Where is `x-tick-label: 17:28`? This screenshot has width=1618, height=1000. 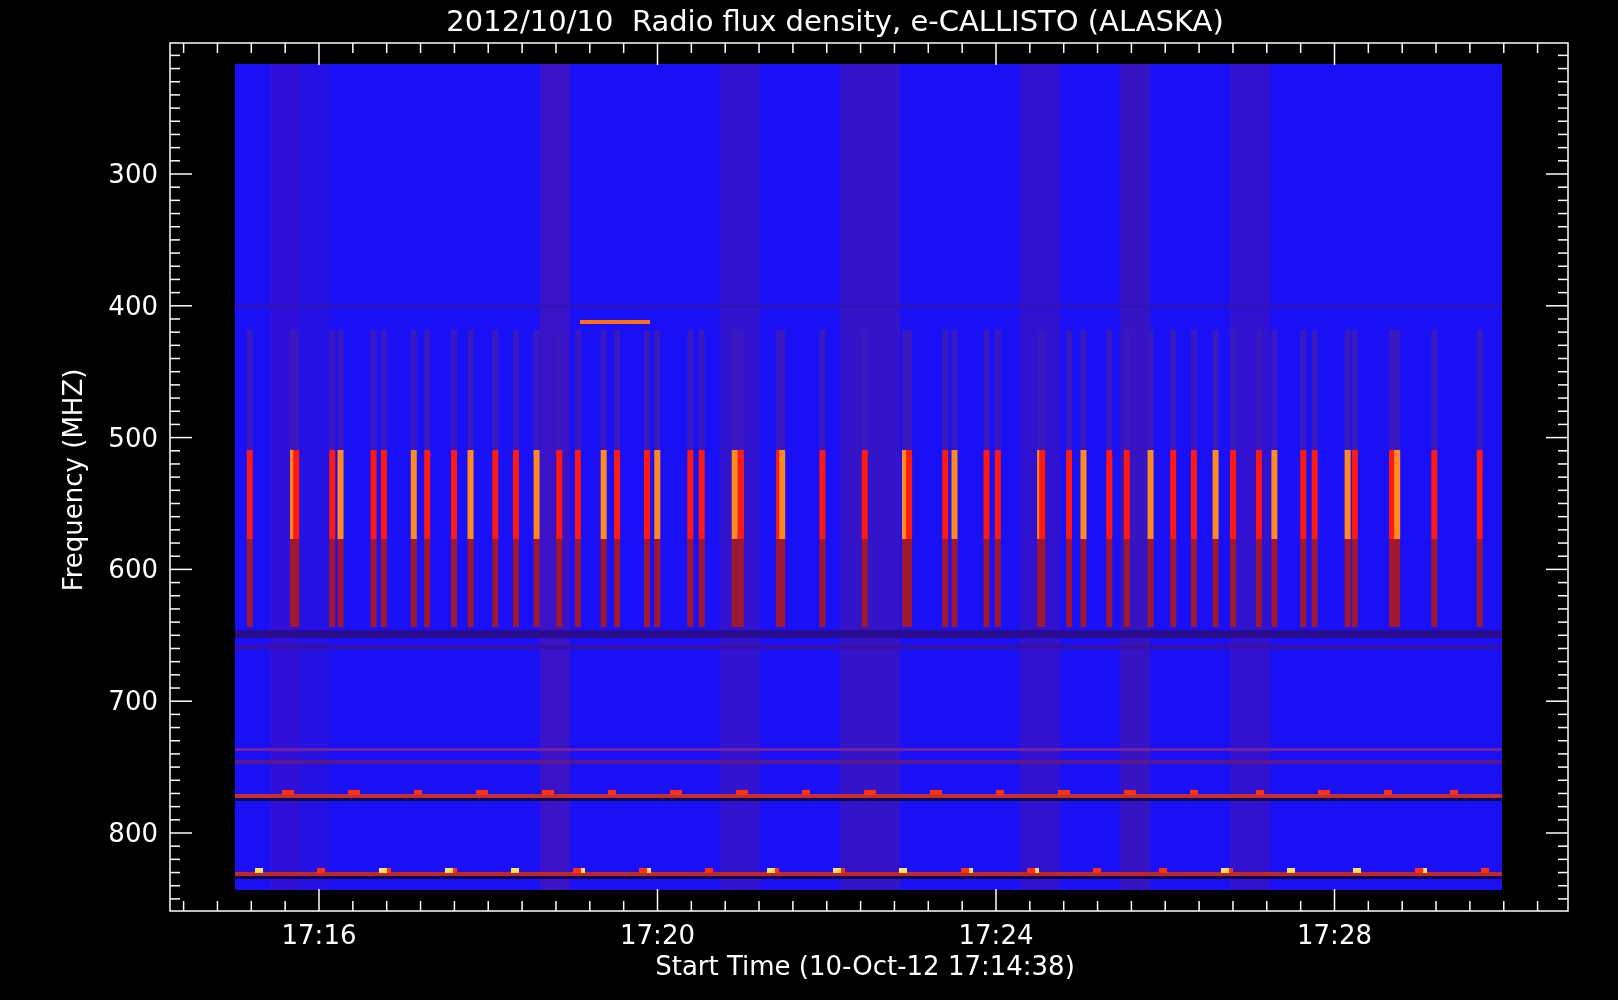 x-tick-label: 17:28 is located at coordinates (1334, 935).